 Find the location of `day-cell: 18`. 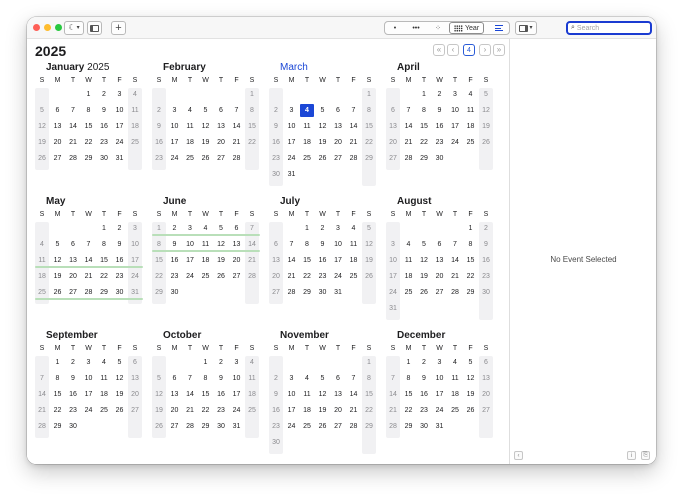

day-cell: 18 is located at coordinates (409, 276).